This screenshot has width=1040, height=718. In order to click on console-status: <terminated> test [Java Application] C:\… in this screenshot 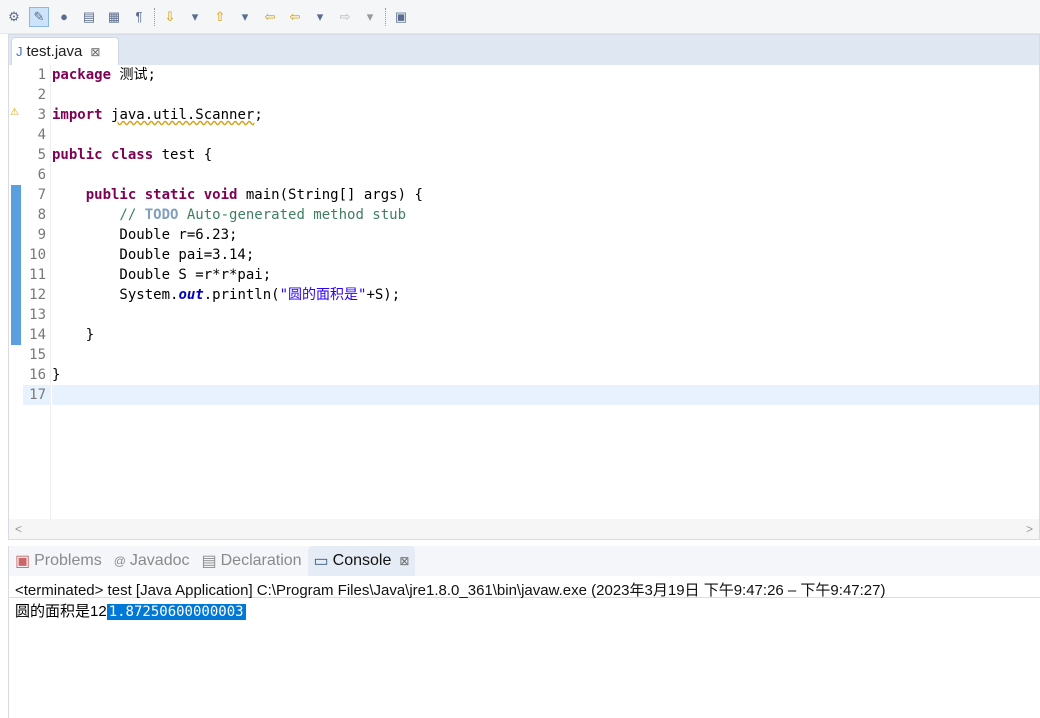, I will do `click(524, 587)`.